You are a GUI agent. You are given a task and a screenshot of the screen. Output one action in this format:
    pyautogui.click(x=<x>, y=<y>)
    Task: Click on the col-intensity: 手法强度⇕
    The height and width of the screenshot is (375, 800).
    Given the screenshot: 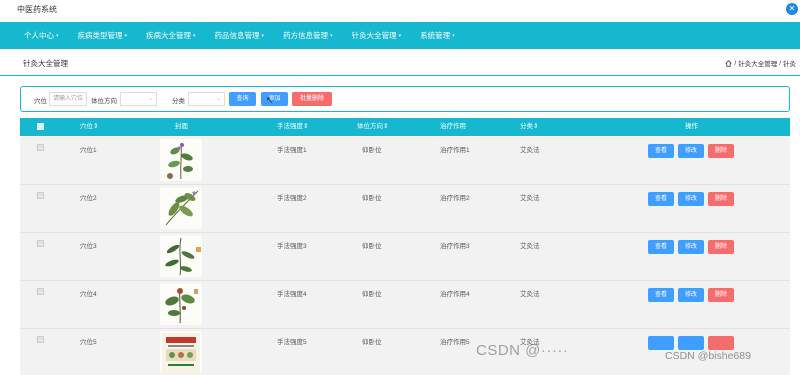 What is the action you would take?
    pyautogui.click(x=292, y=127)
    